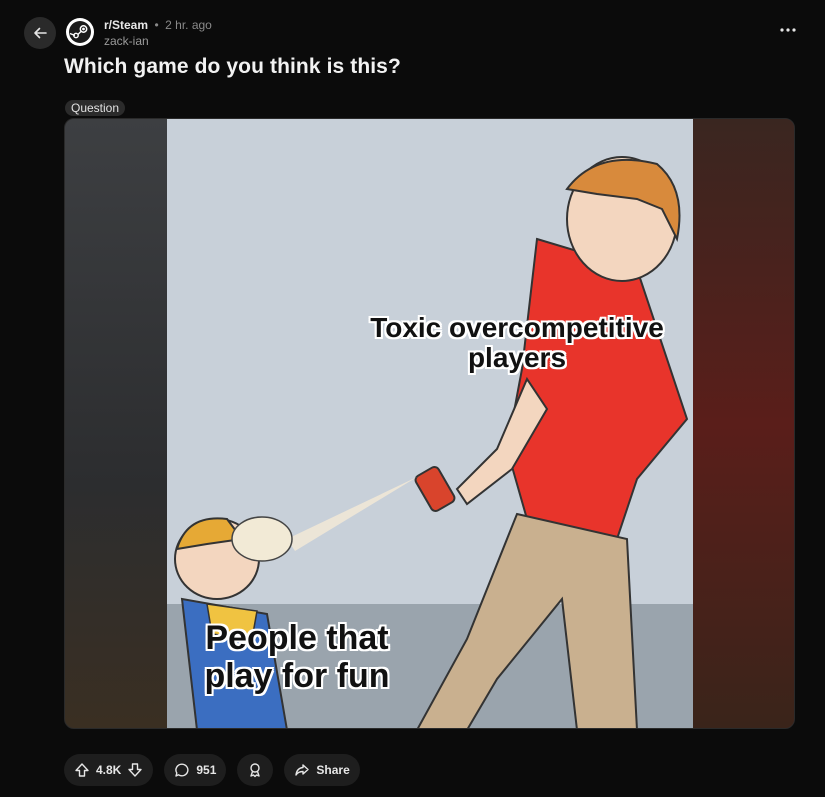 Image resolution: width=825 pixels, height=797 pixels. I want to click on award-button, so click(255, 770).